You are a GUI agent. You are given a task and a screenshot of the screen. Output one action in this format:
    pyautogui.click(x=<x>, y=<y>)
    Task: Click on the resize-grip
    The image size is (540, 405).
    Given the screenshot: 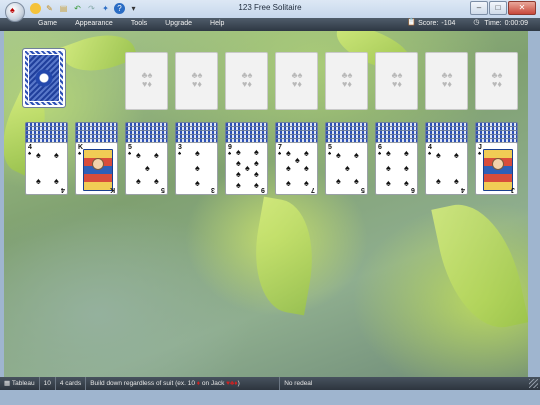 What is the action you would take?
    pyautogui.click(x=533, y=383)
    